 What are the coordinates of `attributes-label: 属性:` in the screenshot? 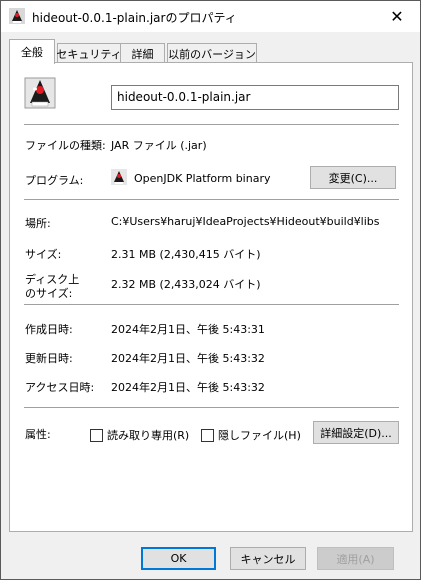 It's located at (38, 434).